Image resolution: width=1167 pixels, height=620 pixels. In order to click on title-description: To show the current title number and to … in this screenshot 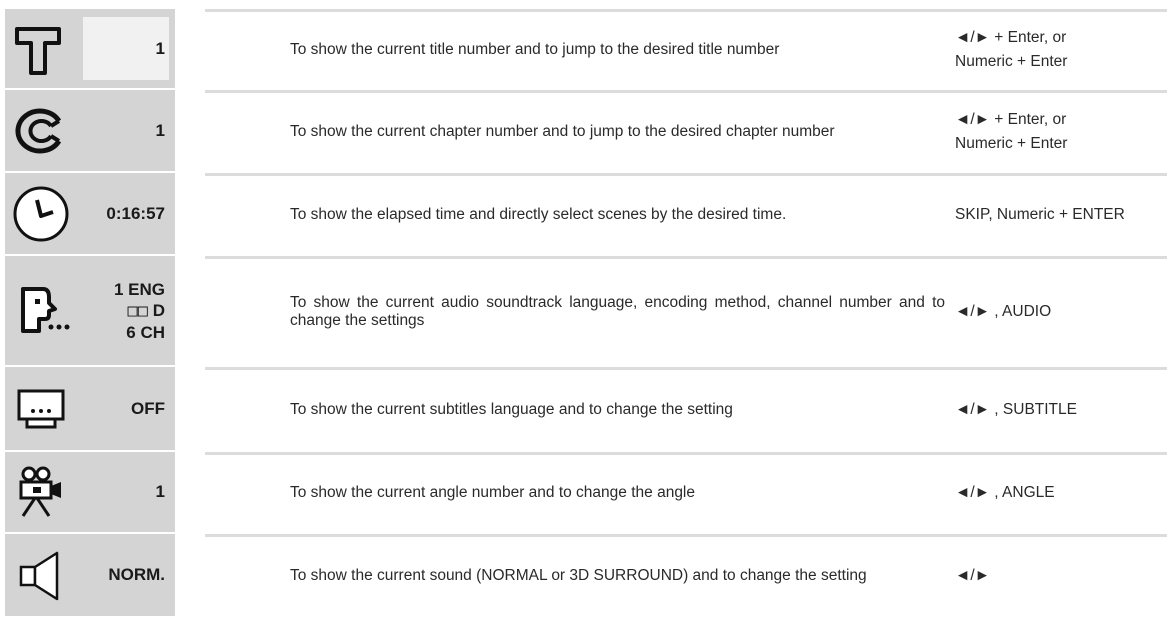, I will do `click(535, 49)`.